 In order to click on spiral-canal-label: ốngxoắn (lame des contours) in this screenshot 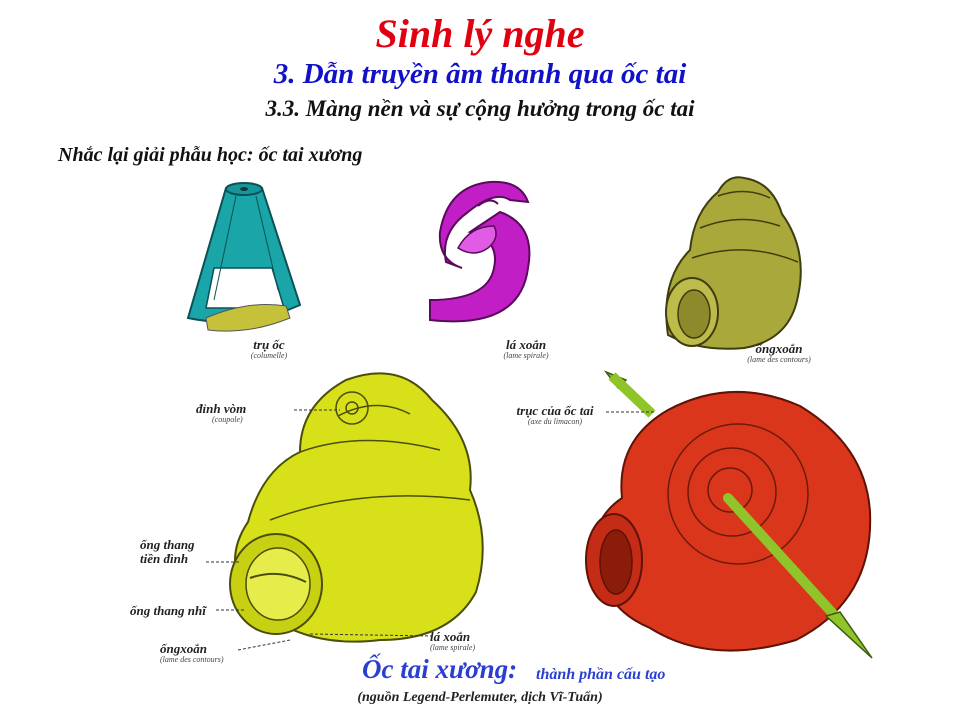, I will do `click(779, 353)`.